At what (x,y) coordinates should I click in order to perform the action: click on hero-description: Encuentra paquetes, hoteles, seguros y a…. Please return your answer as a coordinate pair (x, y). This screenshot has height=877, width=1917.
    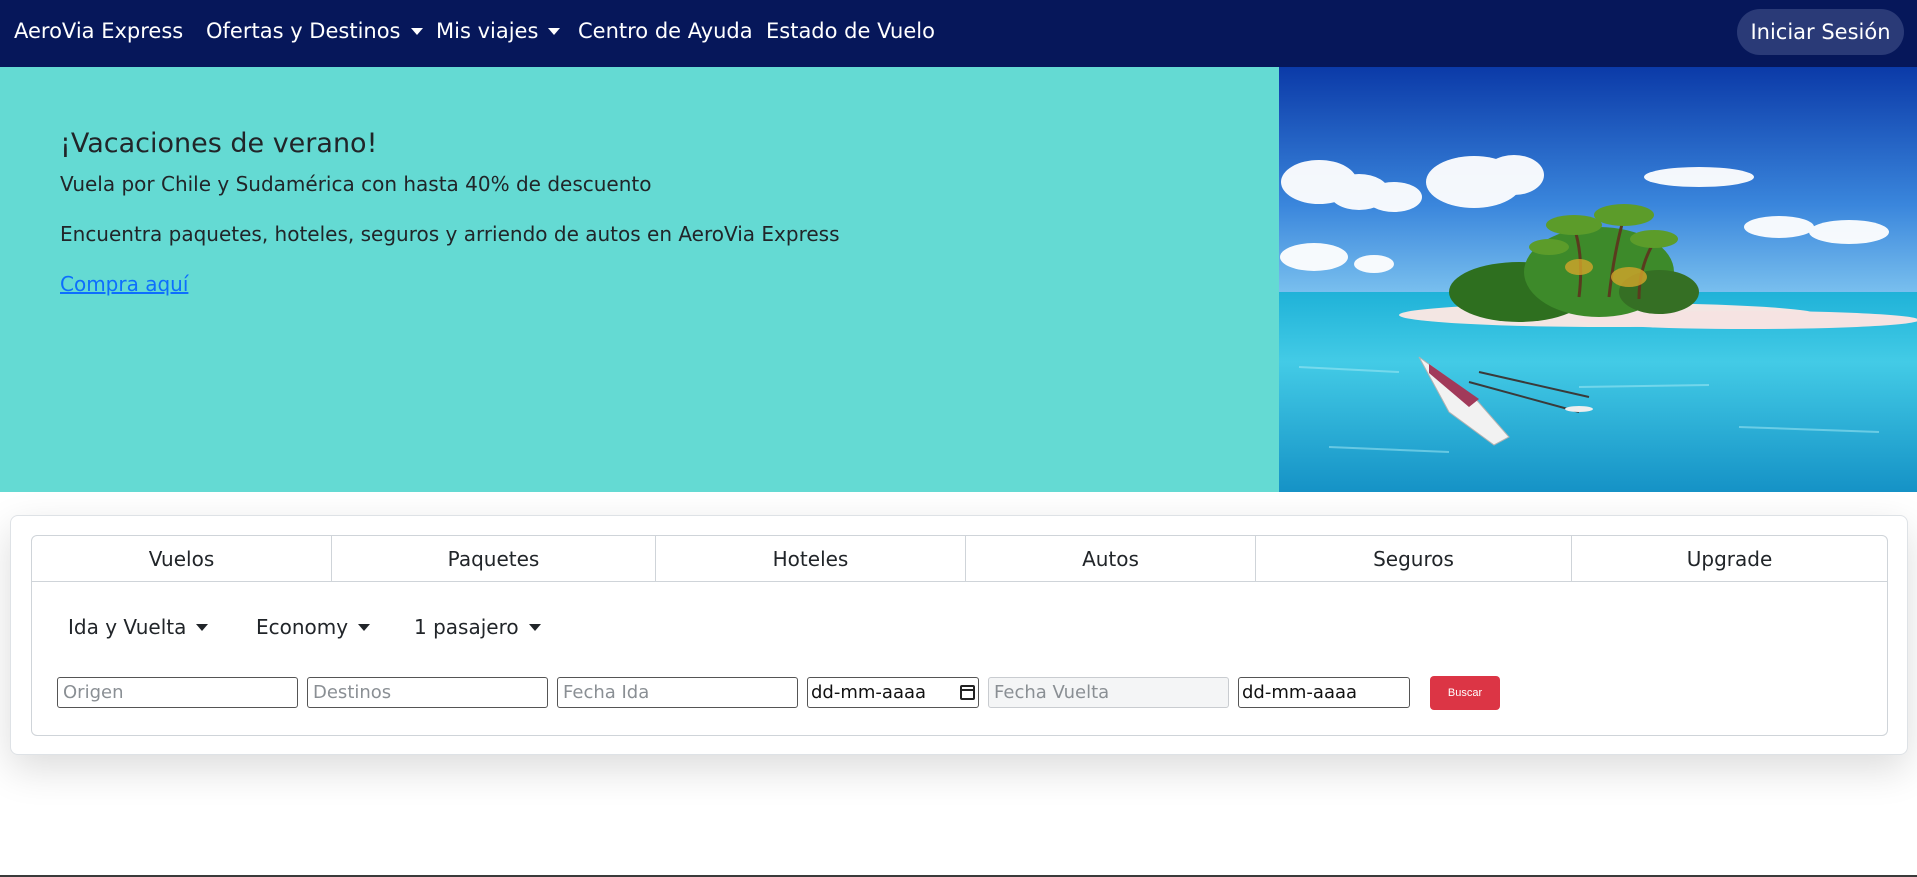
    Looking at the image, I should click on (450, 234).